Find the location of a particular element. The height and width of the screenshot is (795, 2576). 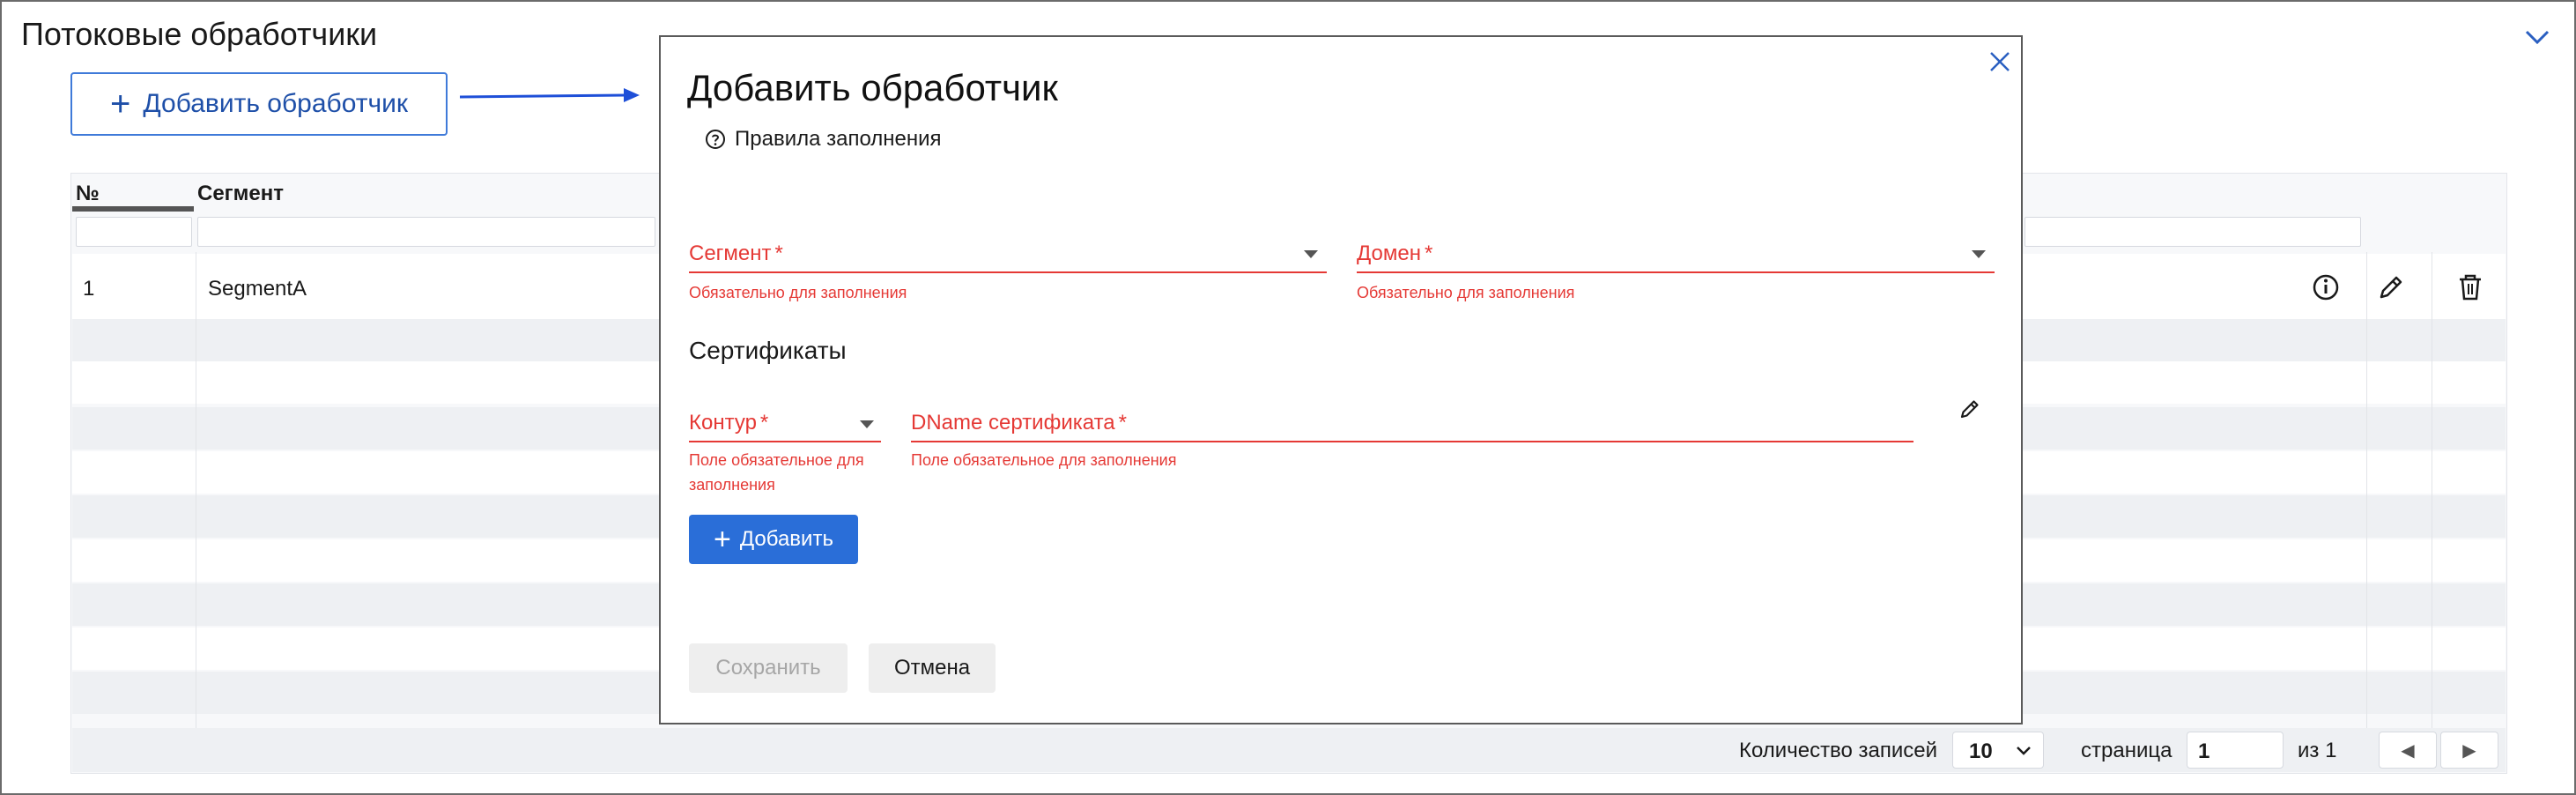

prev-page-button: ◀ is located at coordinates (2408, 750).